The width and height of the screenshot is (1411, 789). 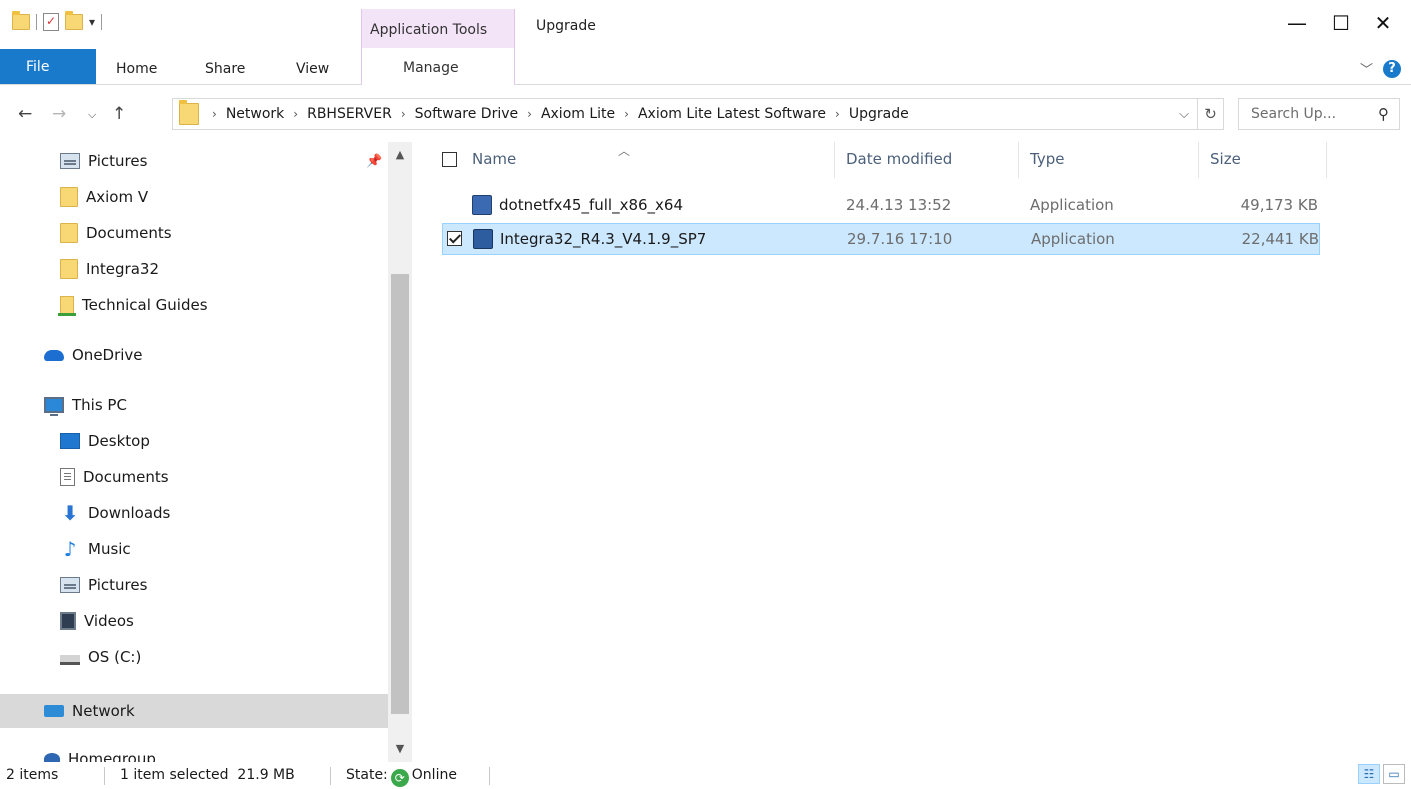 I want to click on scroll-down-icon: ▼, so click(x=400, y=749).